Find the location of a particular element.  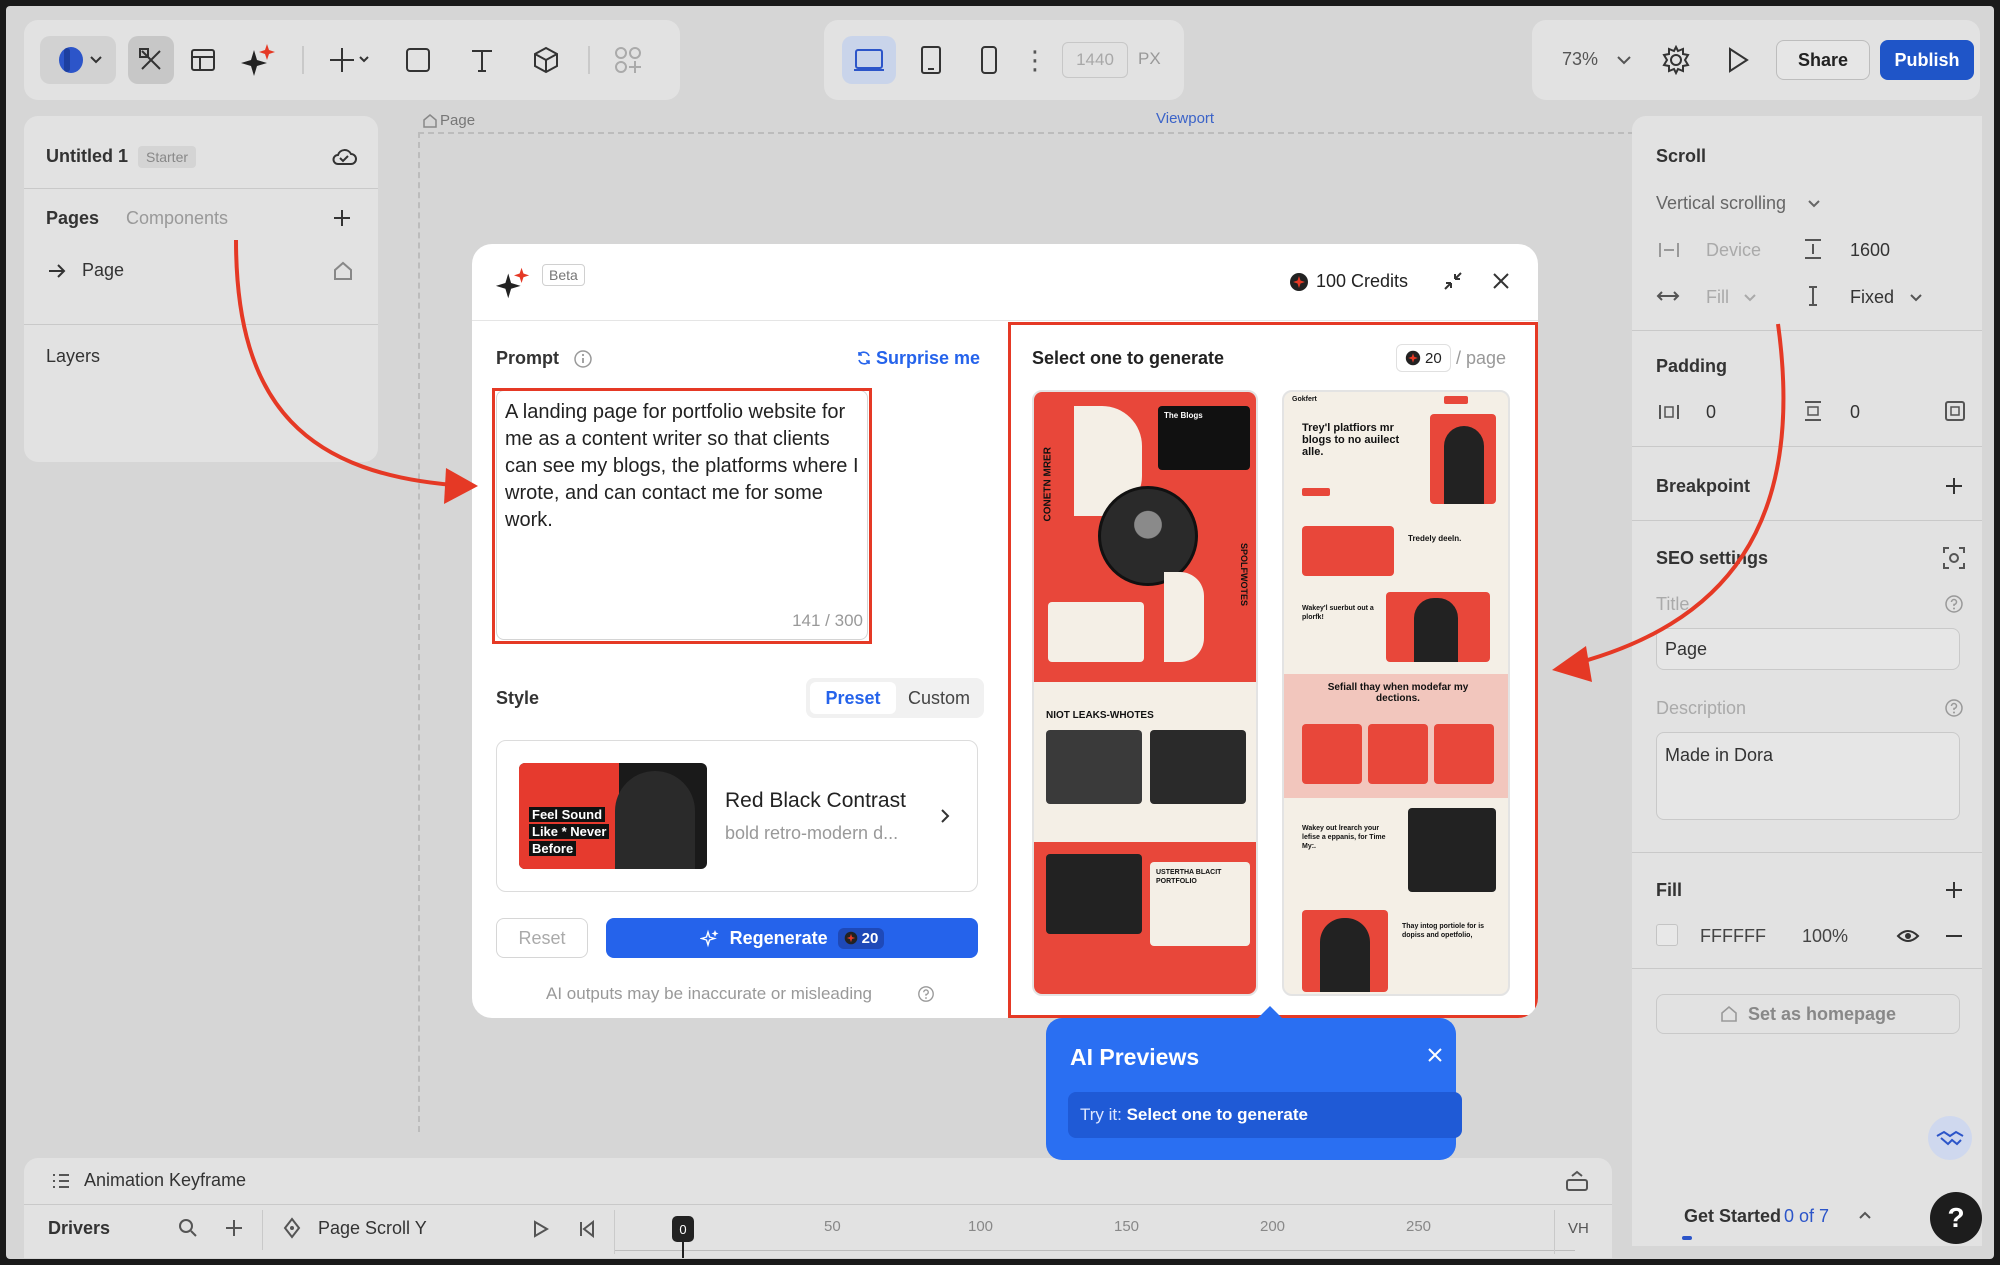

annotation-arrow-left is located at coordinates (350, 363).